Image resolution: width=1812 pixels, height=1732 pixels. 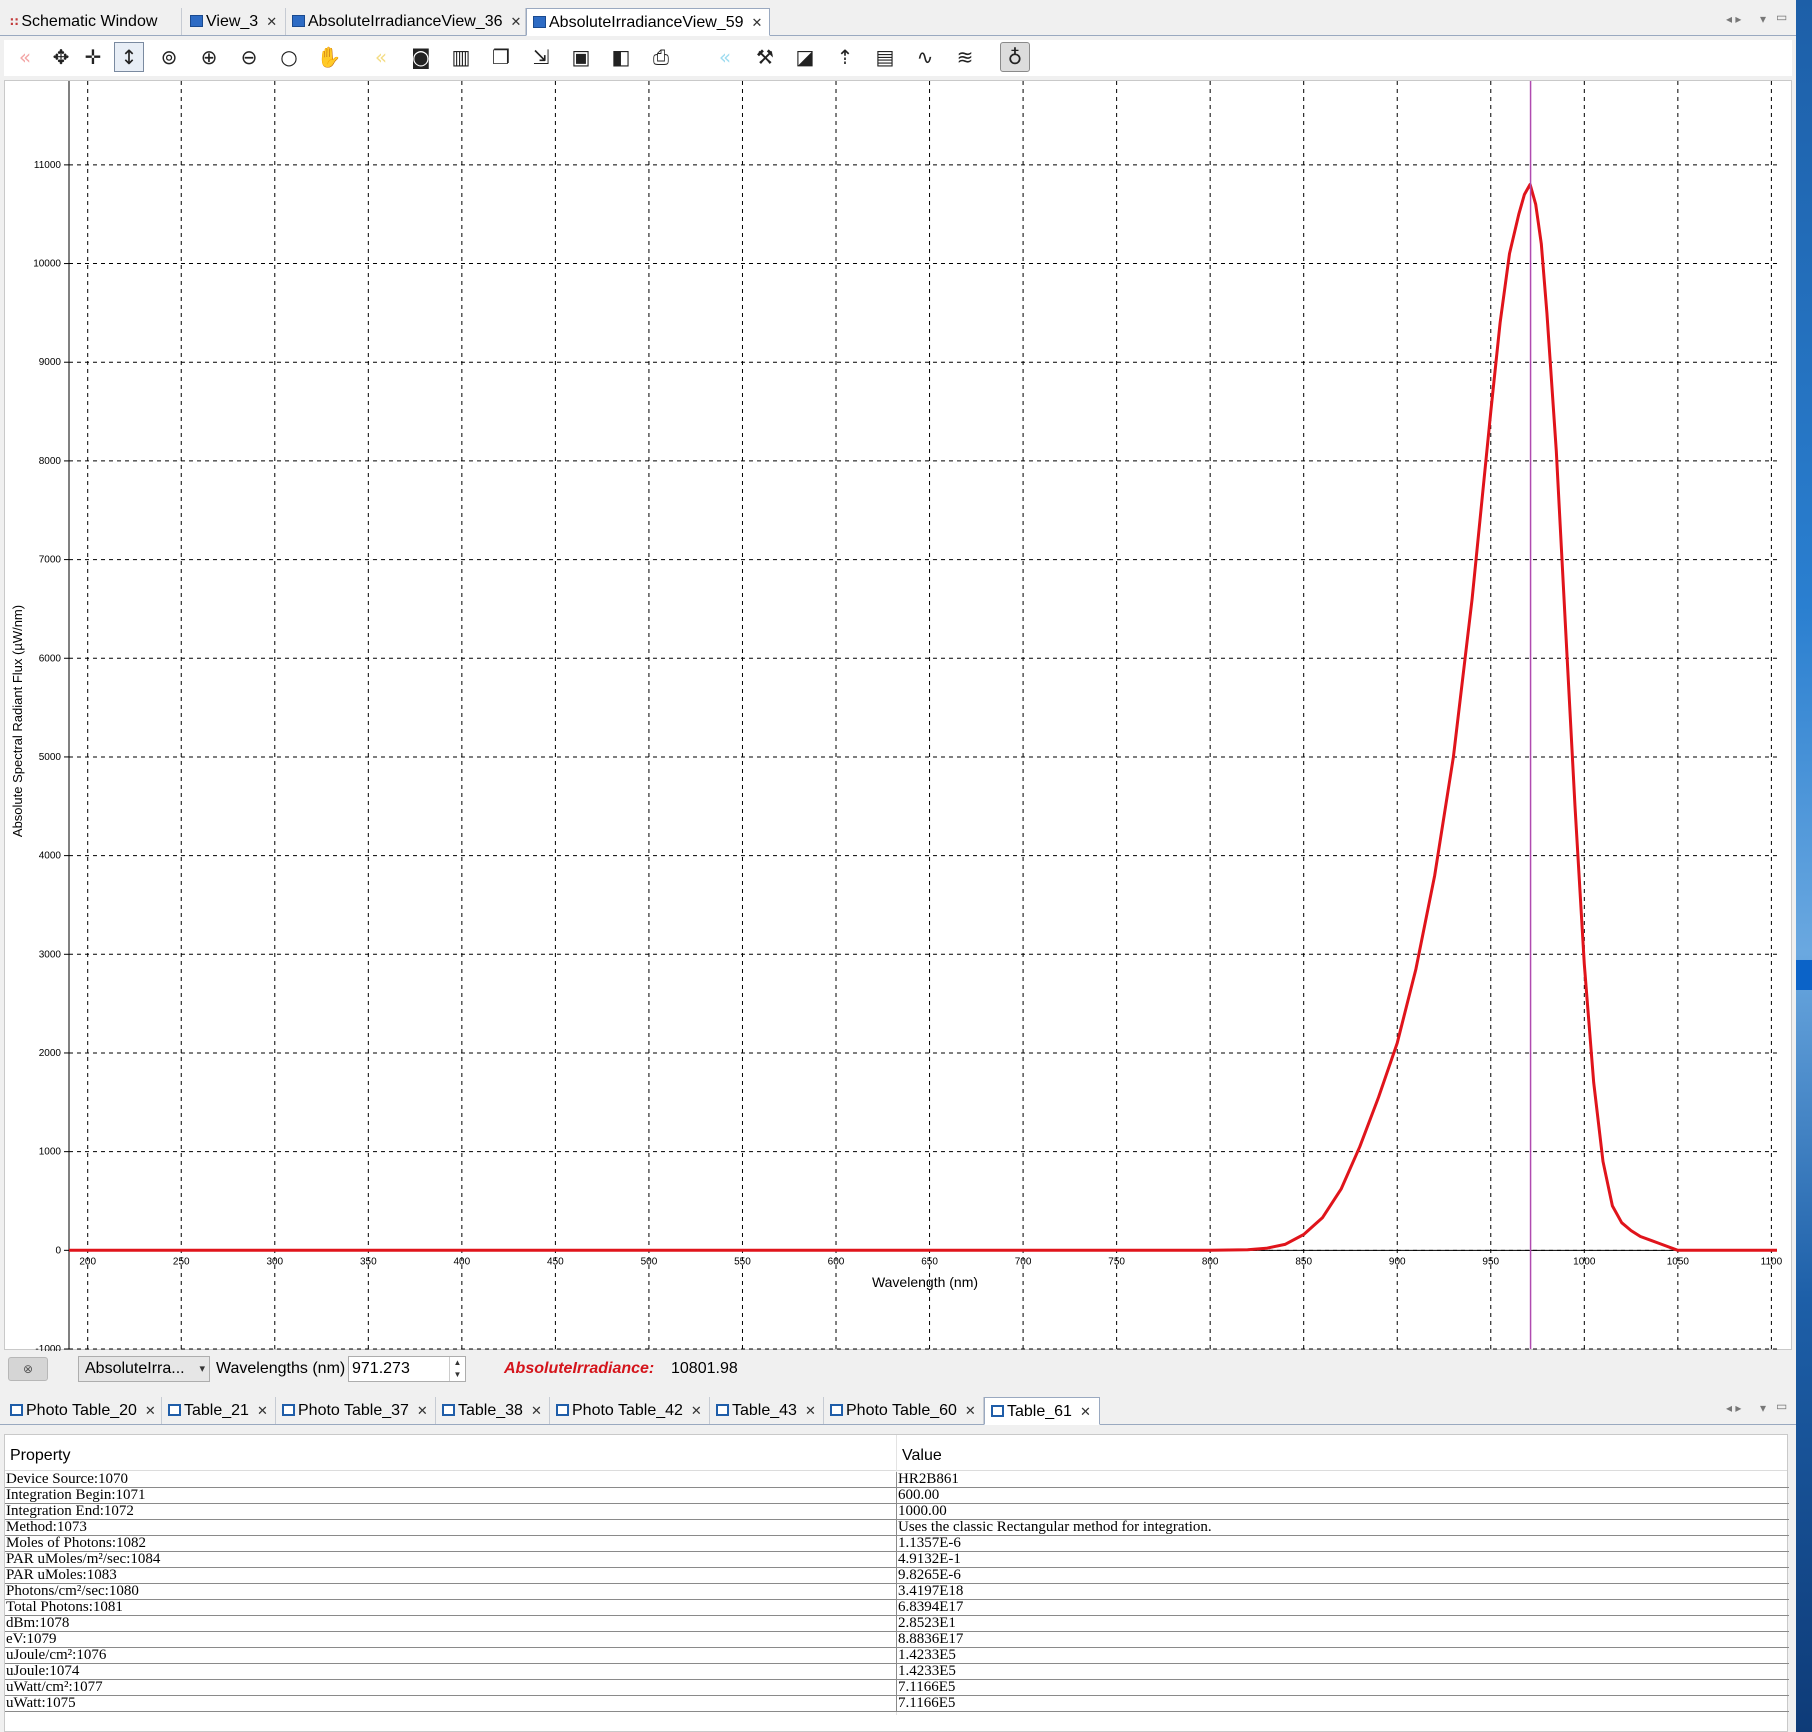 What do you see at coordinates (1042, 1411) in the screenshot?
I see `tab-table-61: Table_61 ✕` at bounding box center [1042, 1411].